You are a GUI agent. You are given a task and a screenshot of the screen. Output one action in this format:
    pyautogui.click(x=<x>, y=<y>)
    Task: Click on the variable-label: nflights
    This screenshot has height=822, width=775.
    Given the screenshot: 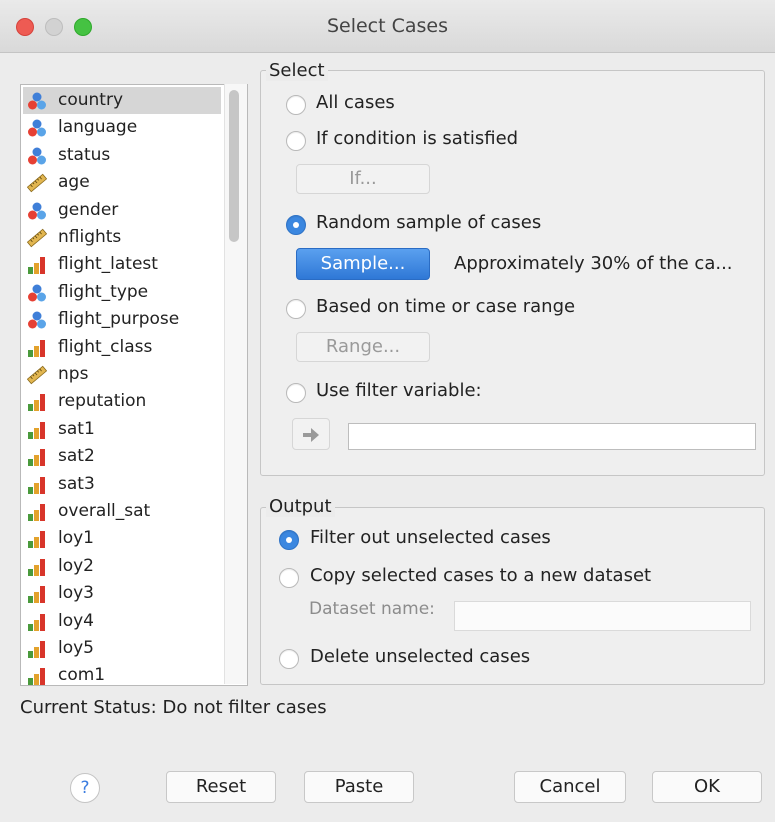 What is the action you would take?
    pyautogui.click(x=90, y=237)
    